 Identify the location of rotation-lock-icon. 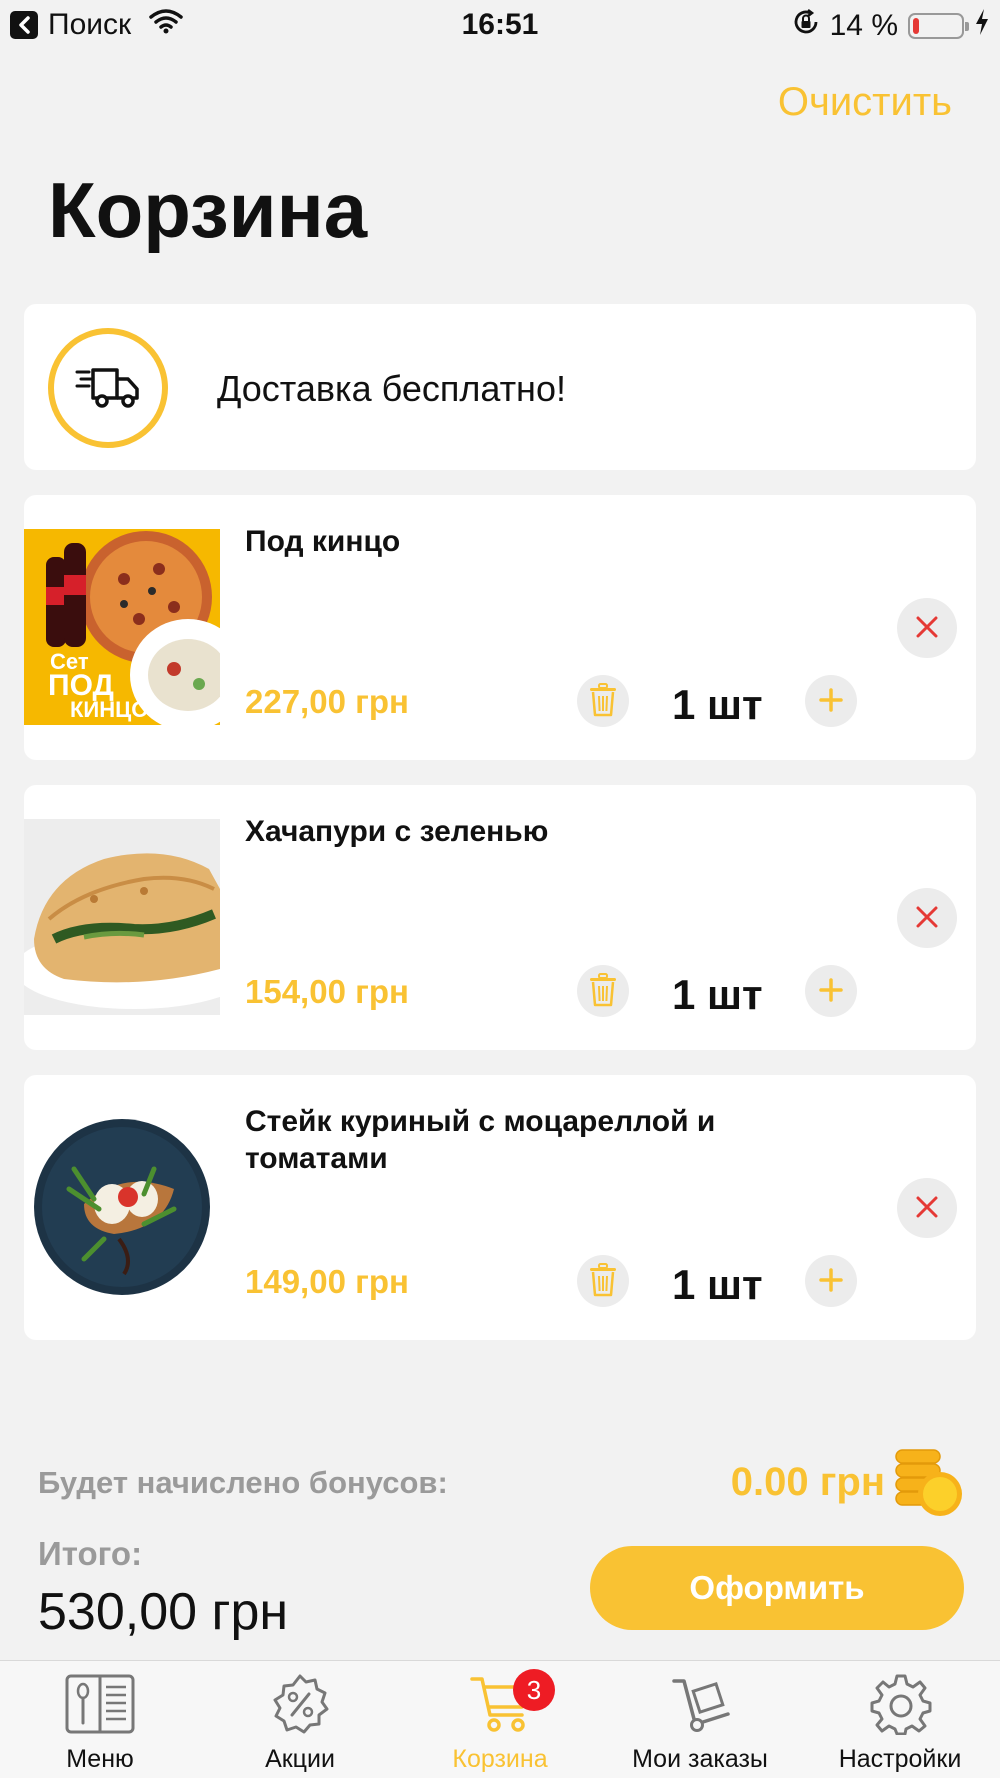
(806, 26).